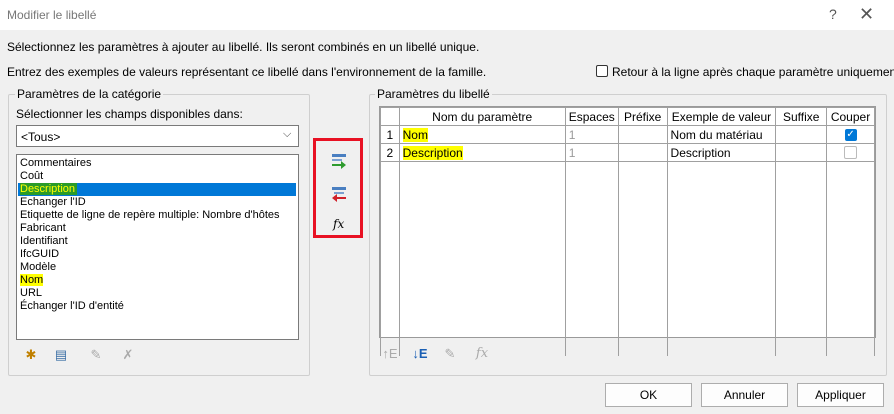 This screenshot has height=414, width=894. Describe the element at coordinates (744, 395) in the screenshot. I see `cancel-button: Annuler` at that location.